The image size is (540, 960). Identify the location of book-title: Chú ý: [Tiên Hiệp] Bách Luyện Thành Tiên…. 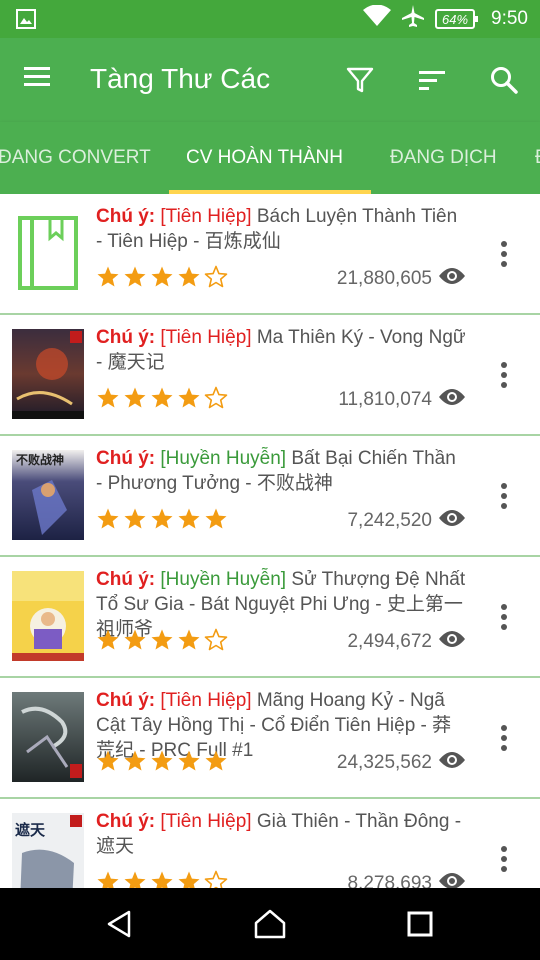
(281, 229).